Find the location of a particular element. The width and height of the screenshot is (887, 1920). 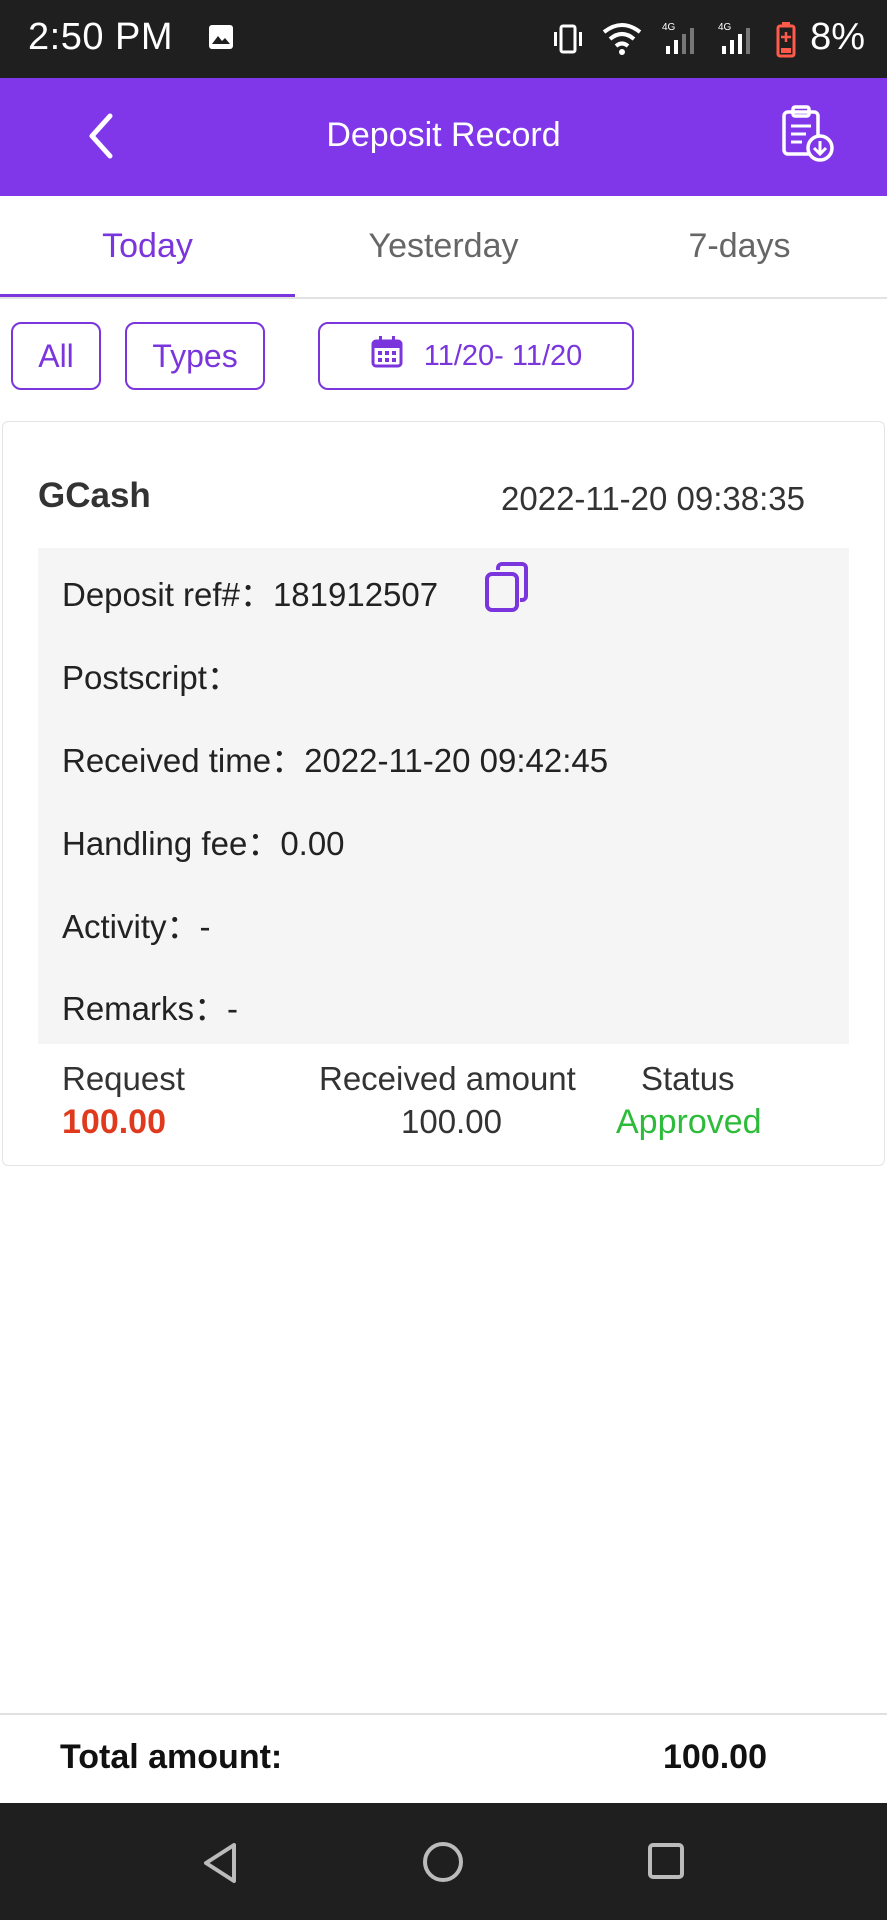

app-header: Deposit Record is located at coordinates (443, 137).